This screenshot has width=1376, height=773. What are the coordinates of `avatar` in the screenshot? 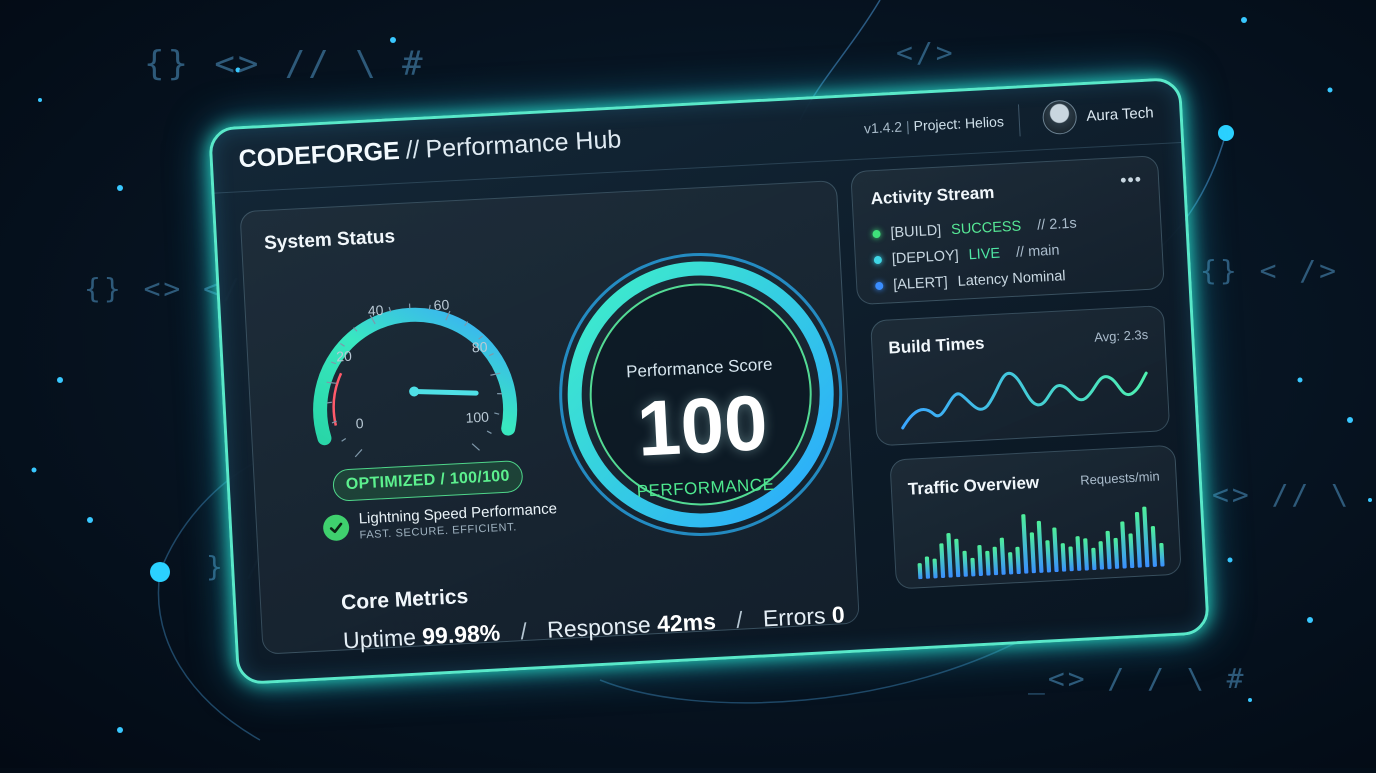 It's located at (1060, 117).